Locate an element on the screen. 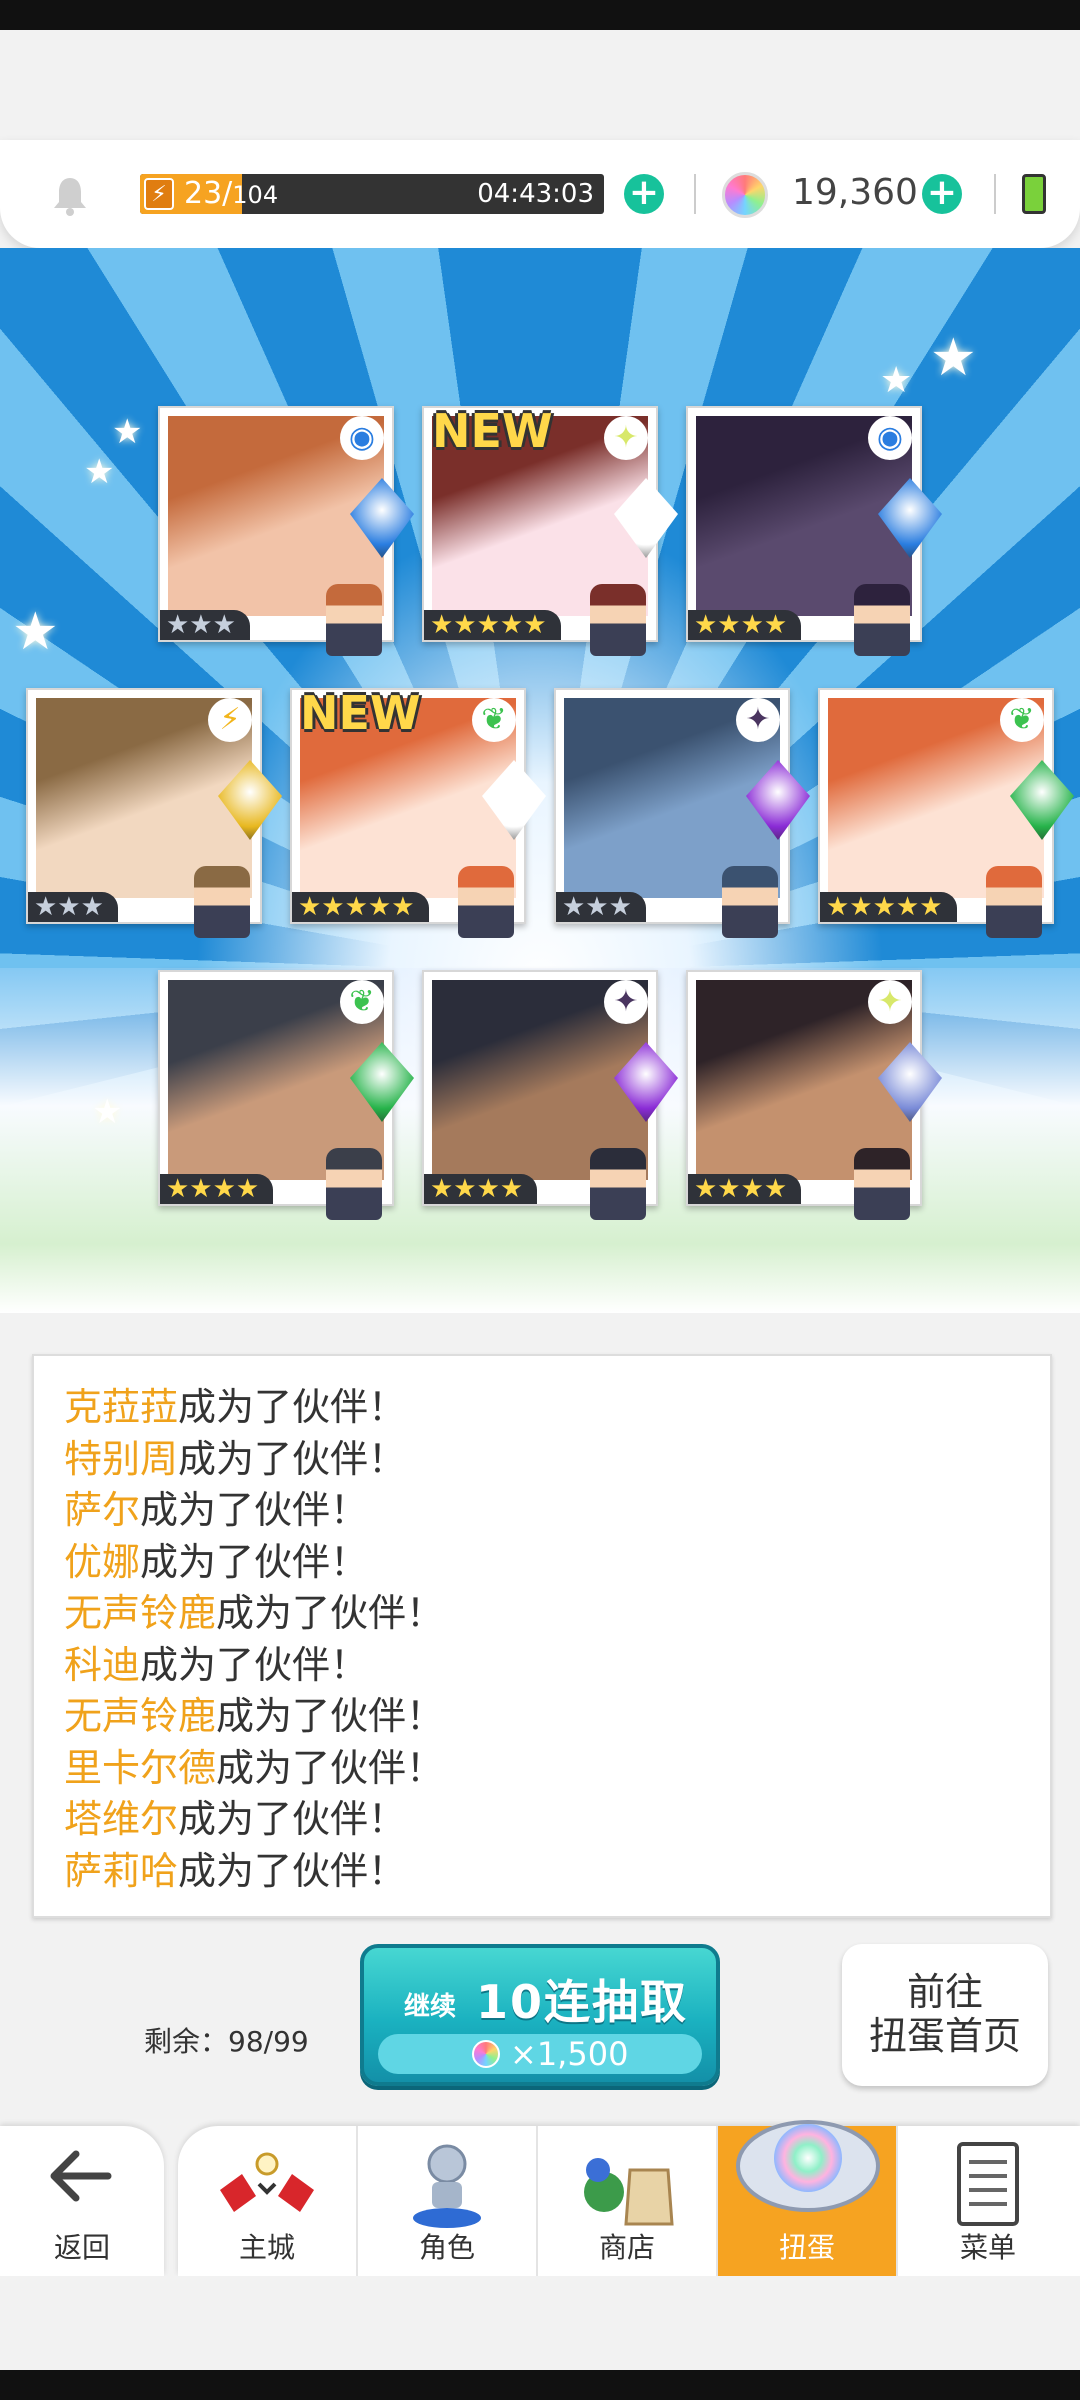 This screenshot has height=2400, width=1080. stamina-timer: 04:43:03 is located at coordinates (535, 194).